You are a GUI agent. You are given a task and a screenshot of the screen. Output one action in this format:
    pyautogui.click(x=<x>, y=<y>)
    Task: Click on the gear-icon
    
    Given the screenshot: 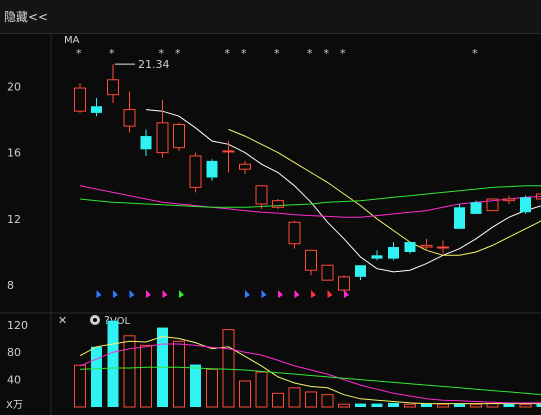 What is the action you would take?
    pyautogui.click(x=95, y=320)
    